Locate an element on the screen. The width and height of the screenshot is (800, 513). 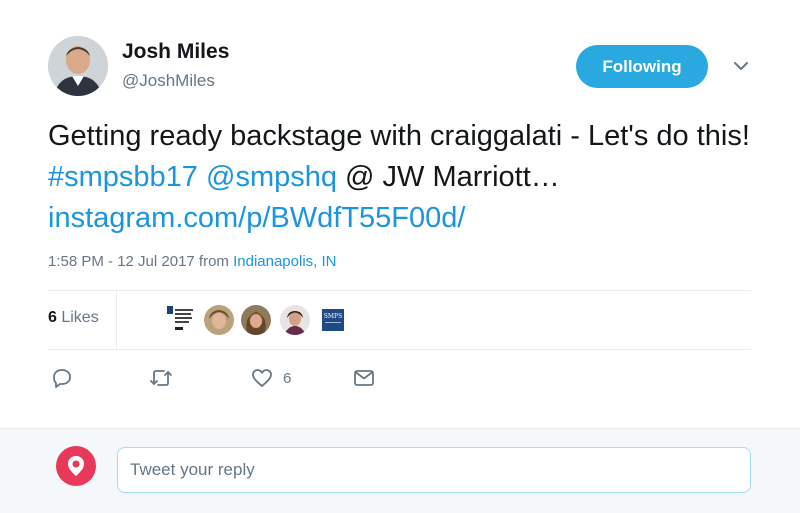
stats-divider is located at coordinates (116, 320).